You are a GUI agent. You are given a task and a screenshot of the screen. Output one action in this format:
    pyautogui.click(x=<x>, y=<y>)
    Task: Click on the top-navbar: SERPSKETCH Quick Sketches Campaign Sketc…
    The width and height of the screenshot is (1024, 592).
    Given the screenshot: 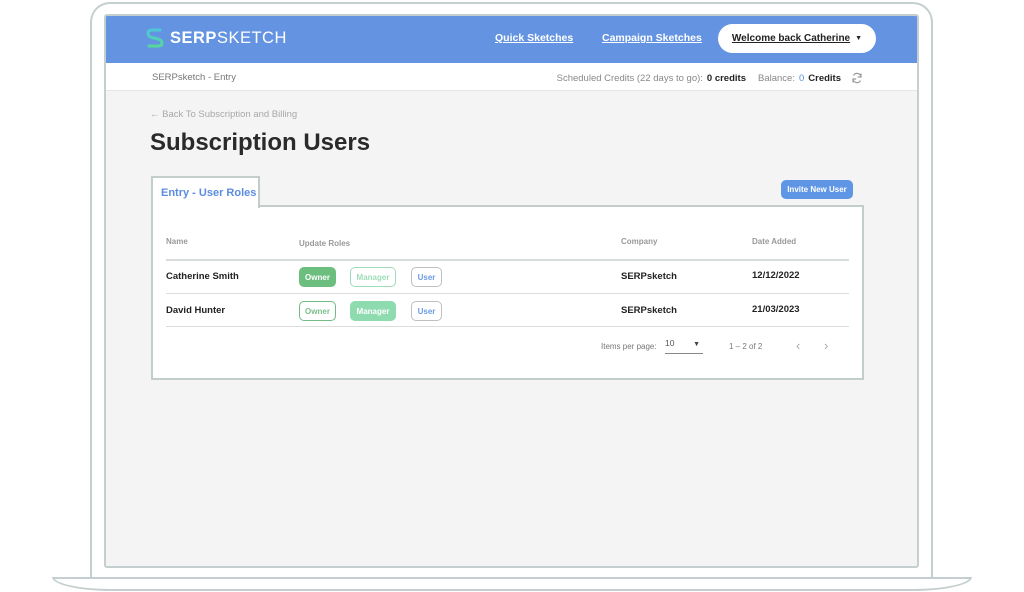 What is the action you would take?
    pyautogui.click(x=511, y=39)
    